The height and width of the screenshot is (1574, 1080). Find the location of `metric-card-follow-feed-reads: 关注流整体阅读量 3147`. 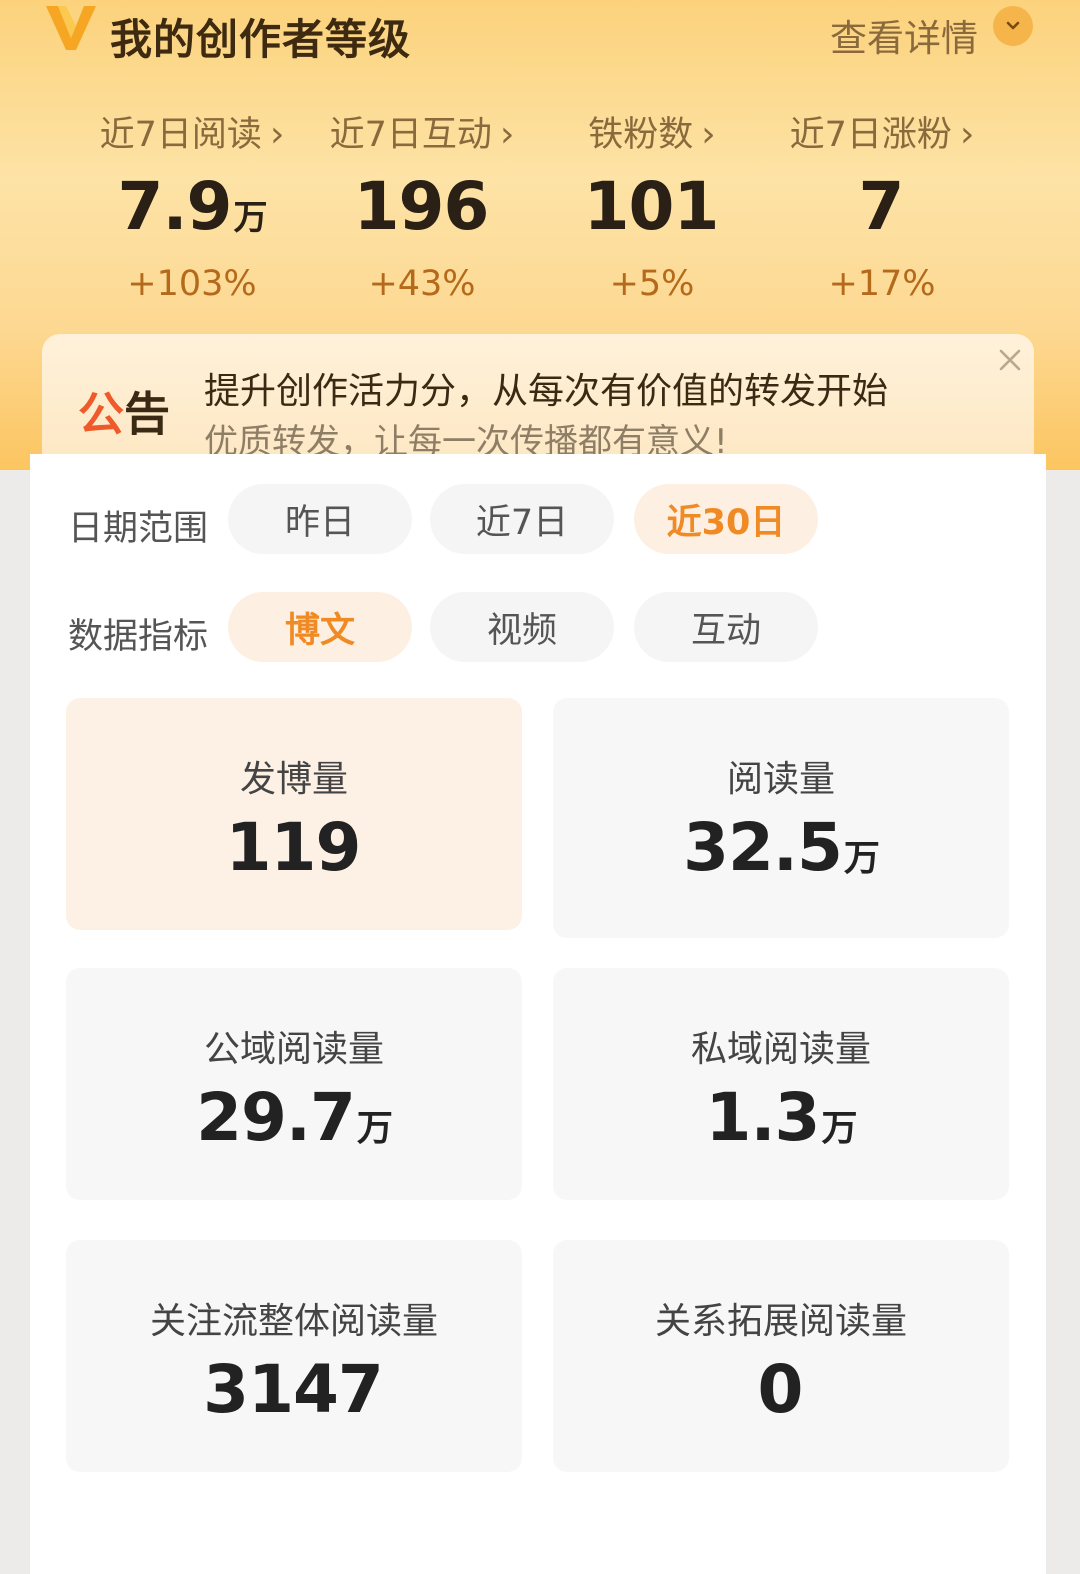

metric-card-follow-feed-reads: 关注流整体阅读量 3147 is located at coordinates (294, 1356).